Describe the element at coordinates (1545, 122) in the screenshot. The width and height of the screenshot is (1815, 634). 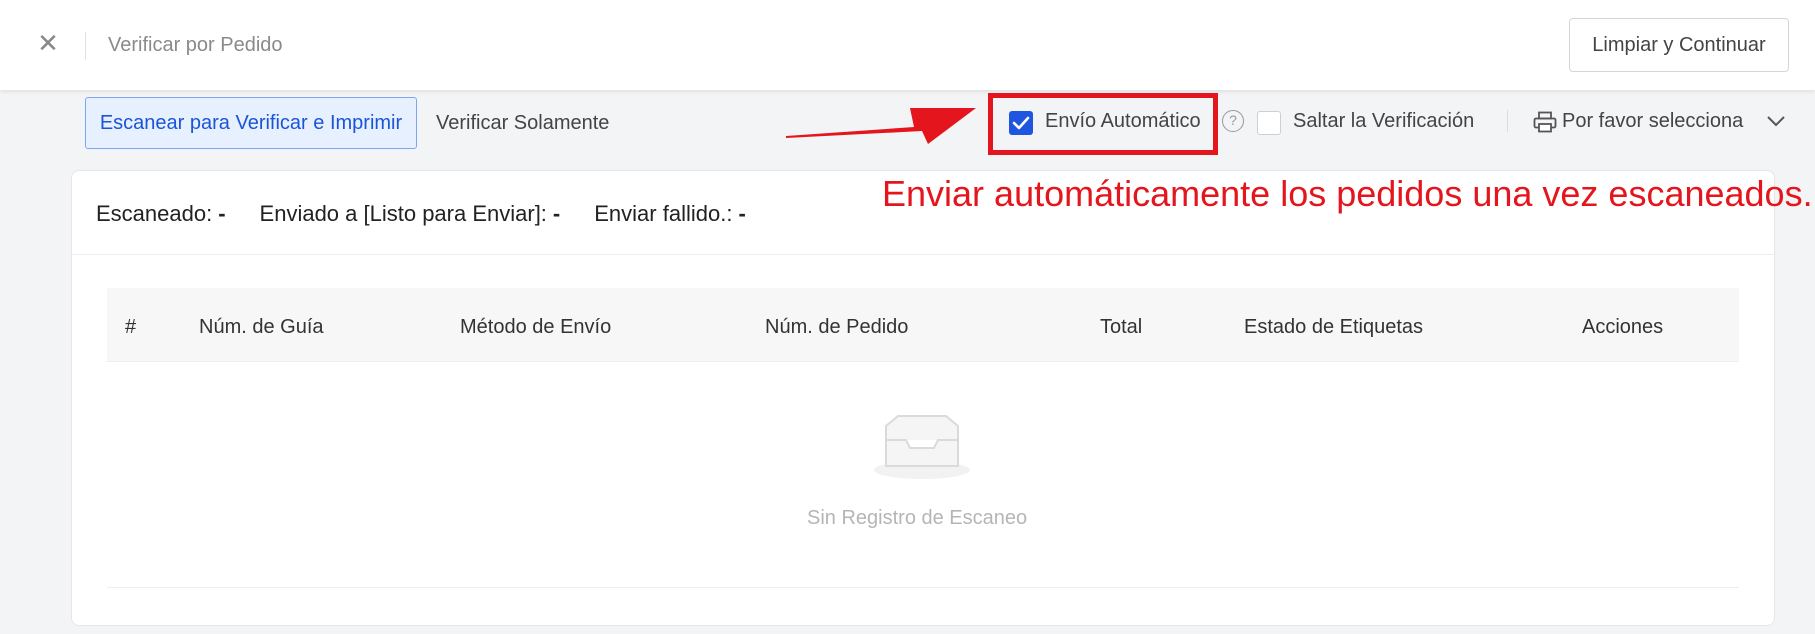
I see `printer-icon` at that location.